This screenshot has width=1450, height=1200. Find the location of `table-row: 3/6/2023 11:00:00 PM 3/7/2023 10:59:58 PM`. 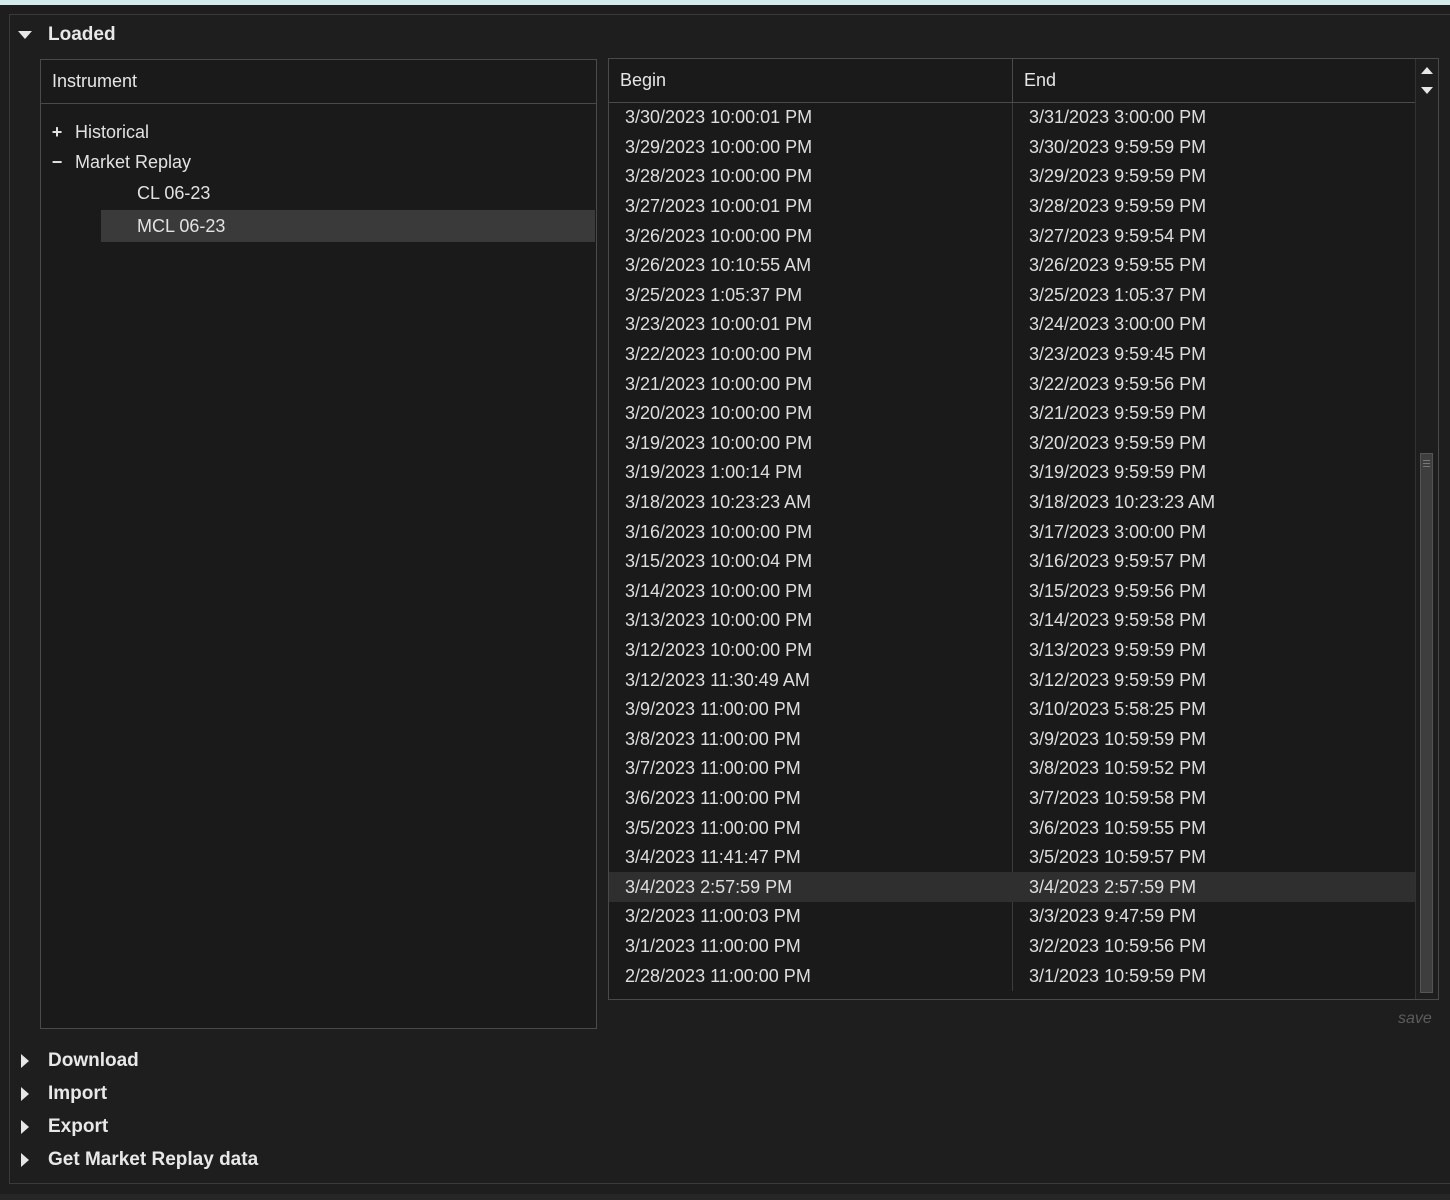

table-row: 3/6/2023 11:00:00 PM 3/7/2023 10:59:58 PM is located at coordinates (1012, 799).